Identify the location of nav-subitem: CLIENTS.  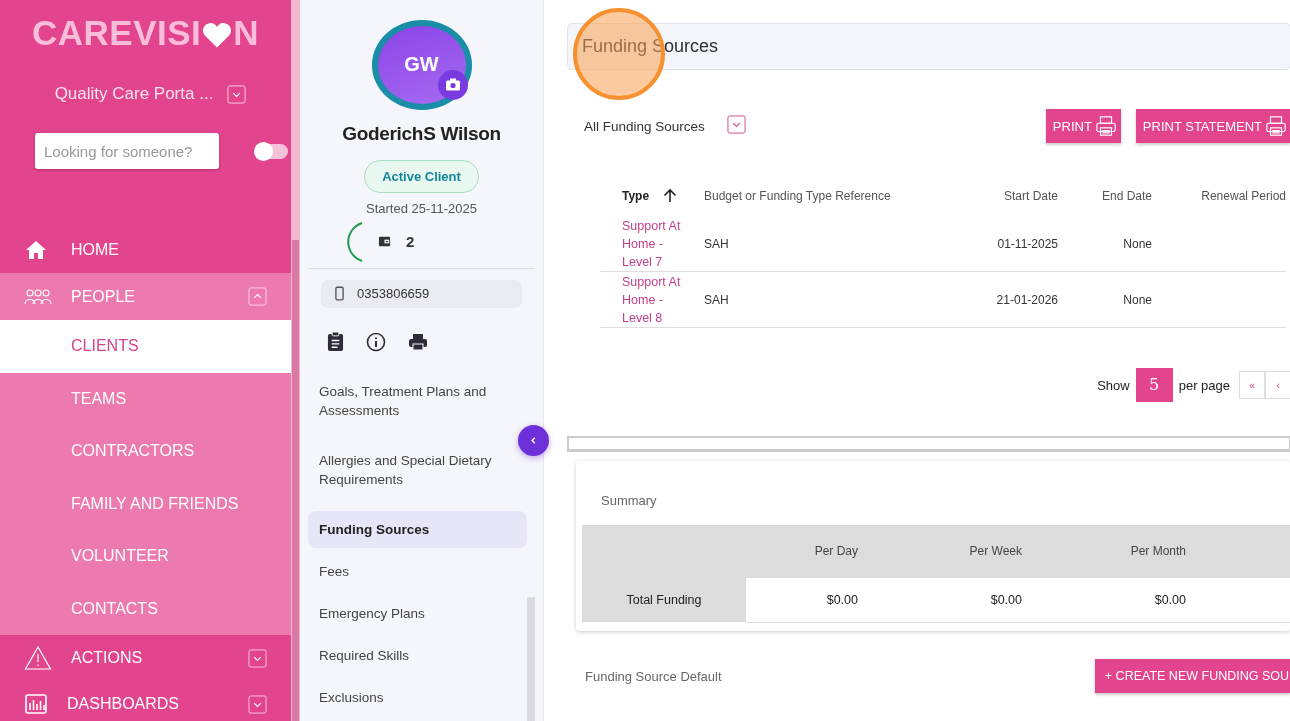
(145, 346).